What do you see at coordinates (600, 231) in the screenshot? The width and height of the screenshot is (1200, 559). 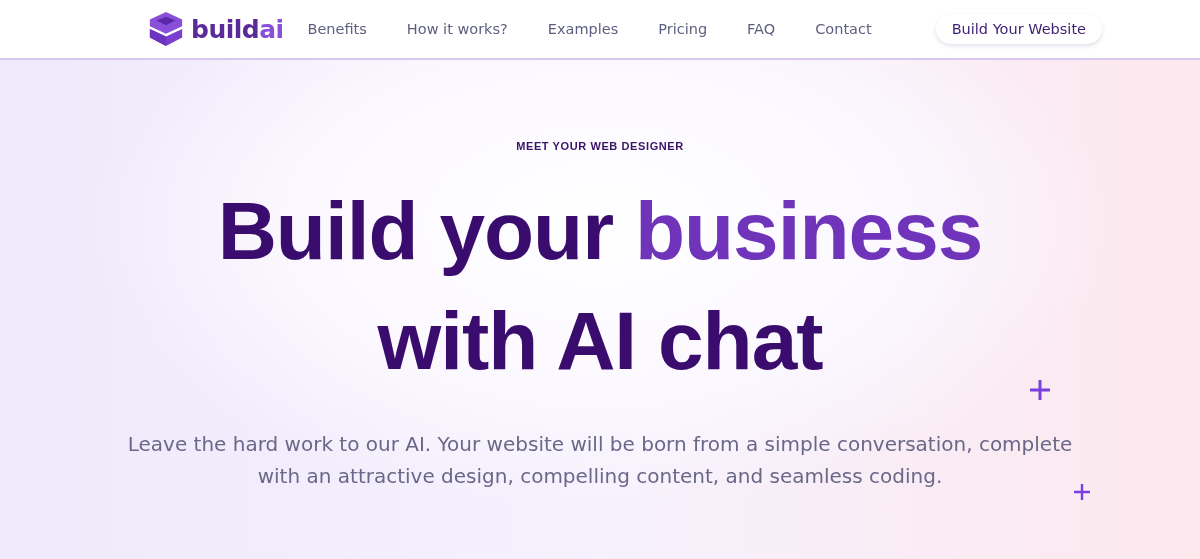 I see `headline-line: Build your business` at bounding box center [600, 231].